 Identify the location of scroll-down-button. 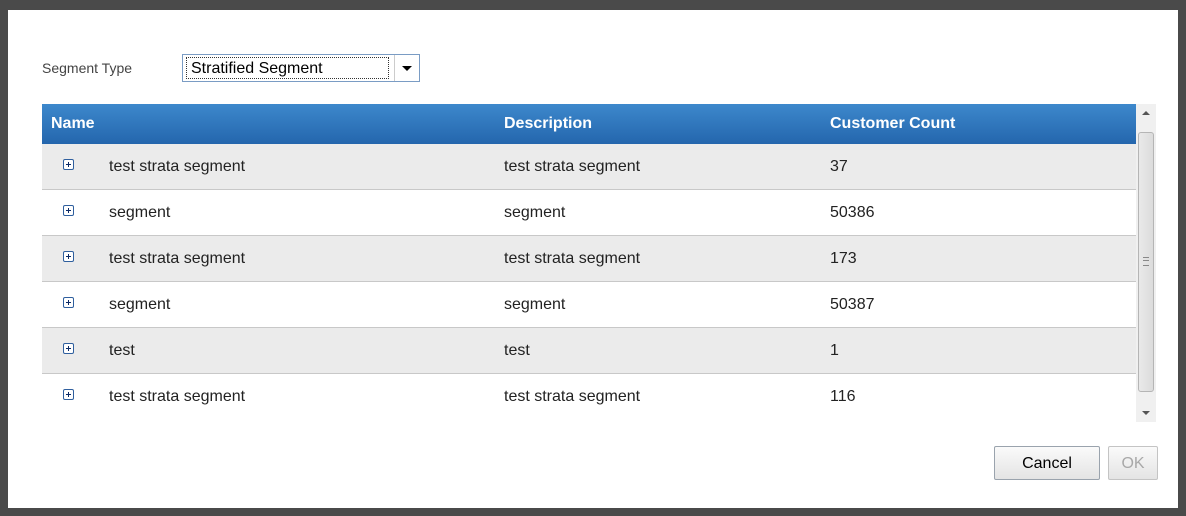
(1146, 413).